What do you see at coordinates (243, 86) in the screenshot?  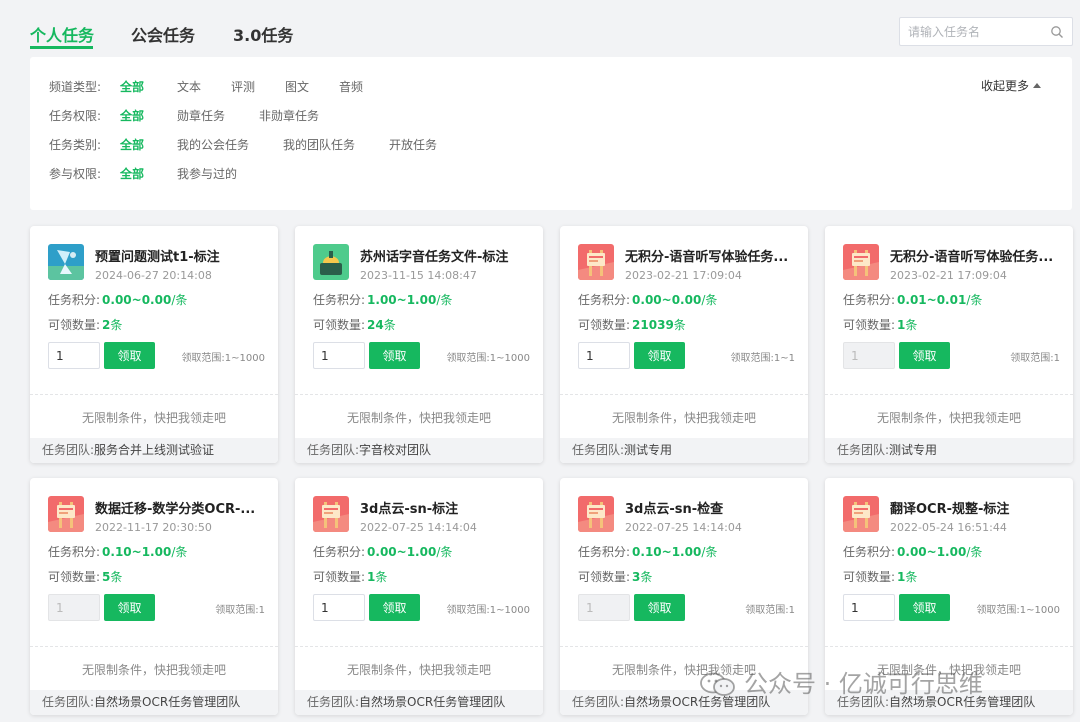 I see `filter-option-review: 评测` at bounding box center [243, 86].